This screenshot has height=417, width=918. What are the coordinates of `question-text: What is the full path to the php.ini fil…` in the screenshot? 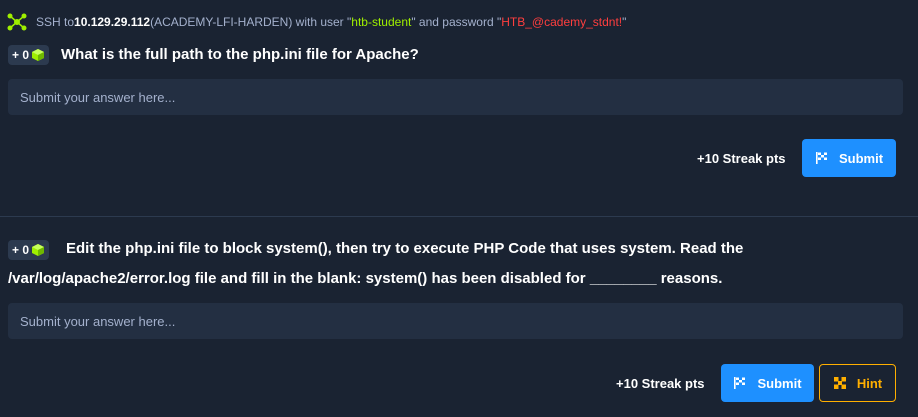 It's located at (240, 54).